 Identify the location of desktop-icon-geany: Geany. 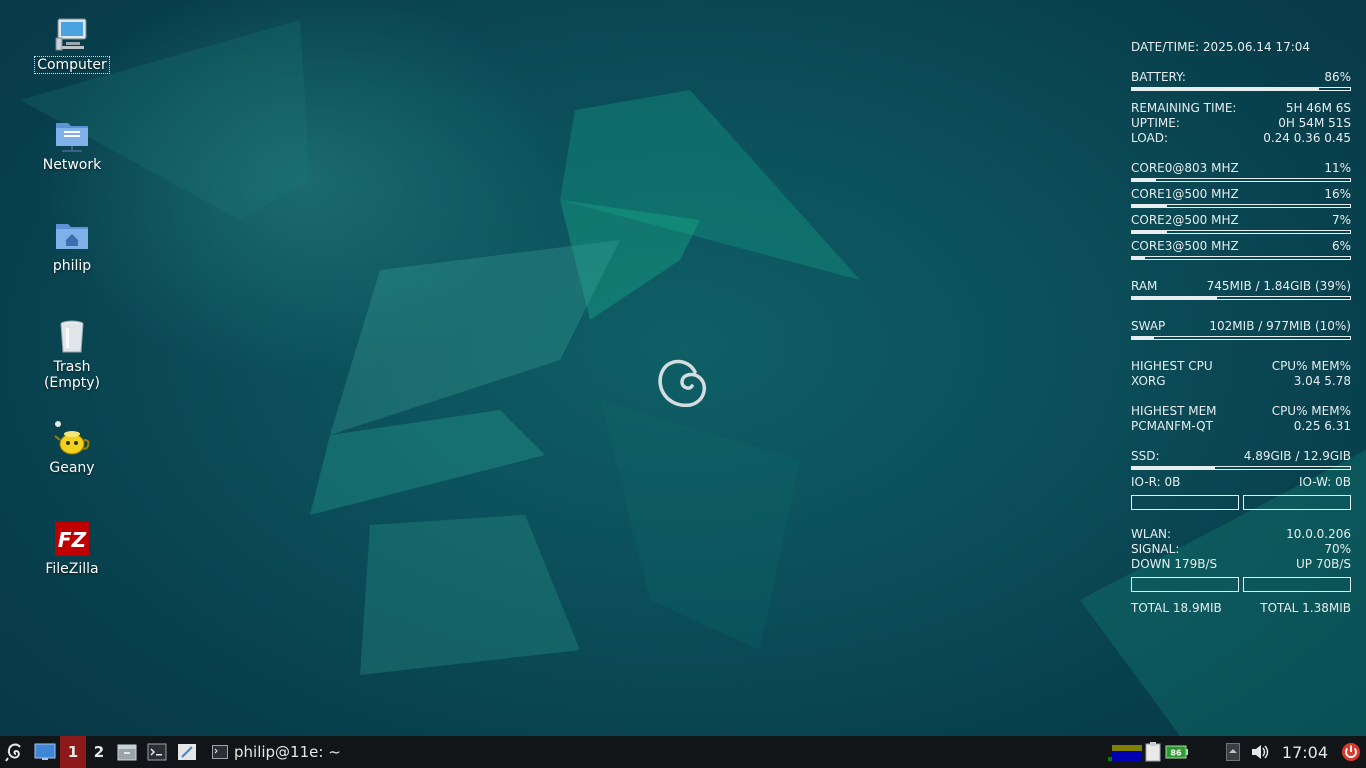
(72, 448).